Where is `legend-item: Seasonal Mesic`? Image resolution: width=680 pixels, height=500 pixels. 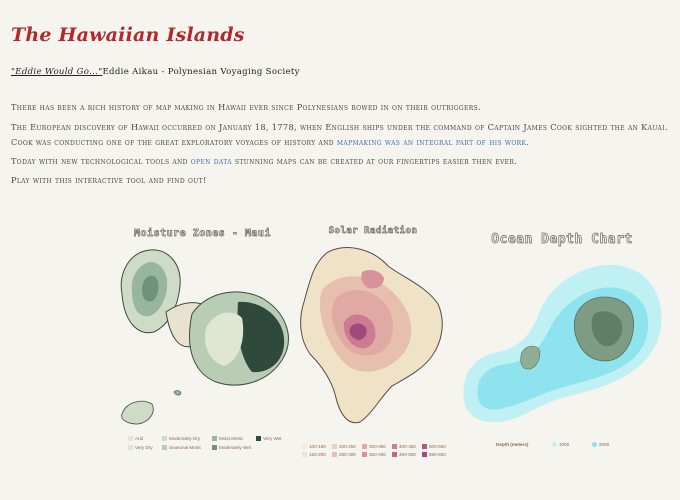
legend-item: Seasonal Mesic is located at coordinates (182, 448).